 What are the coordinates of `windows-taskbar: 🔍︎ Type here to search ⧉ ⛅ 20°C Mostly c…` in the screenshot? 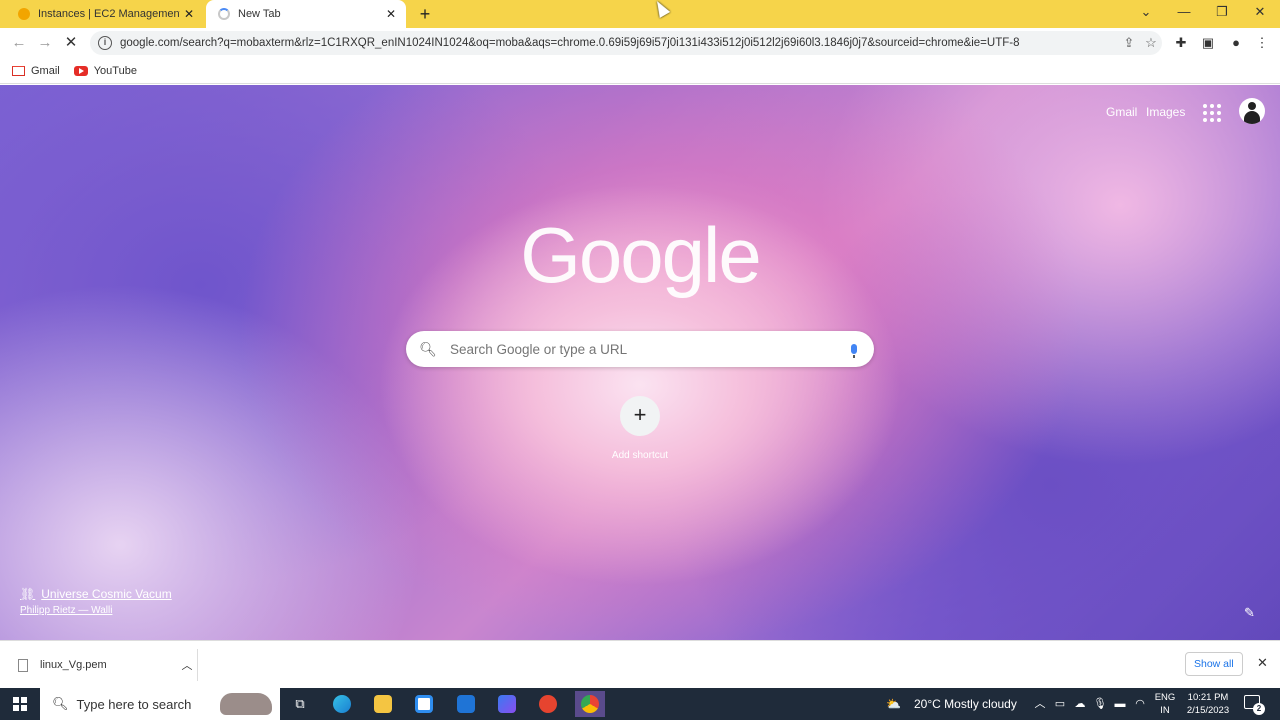 It's located at (640, 704).